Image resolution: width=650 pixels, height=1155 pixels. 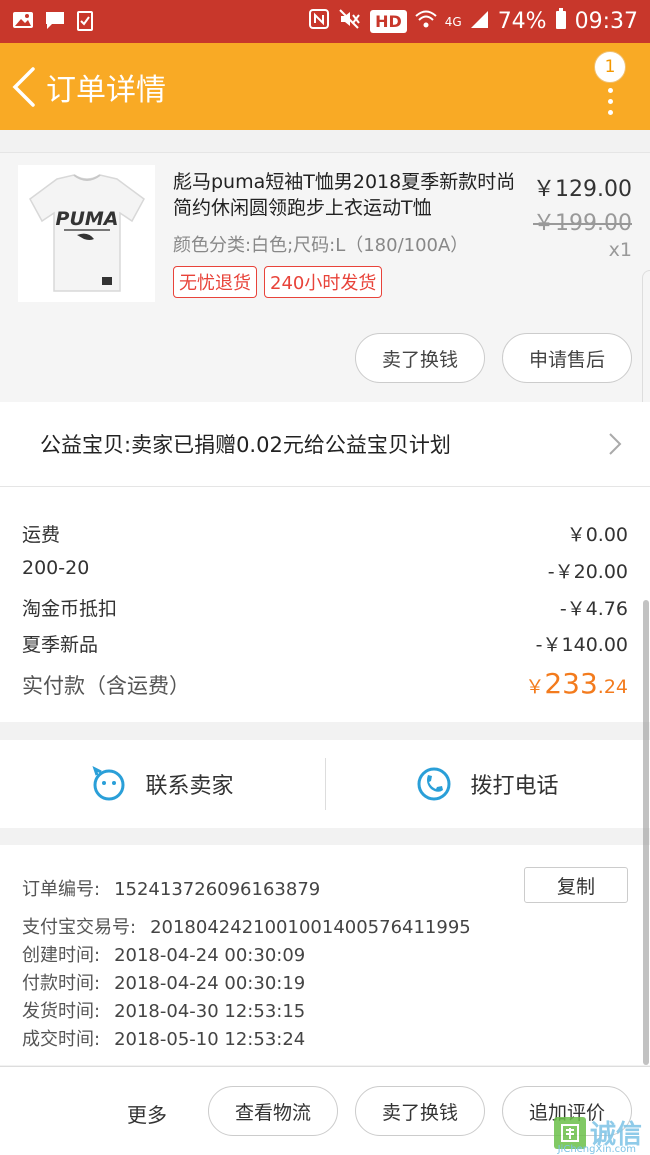 What do you see at coordinates (610, 67) in the screenshot?
I see `notification-badge: 1` at bounding box center [610, 67].